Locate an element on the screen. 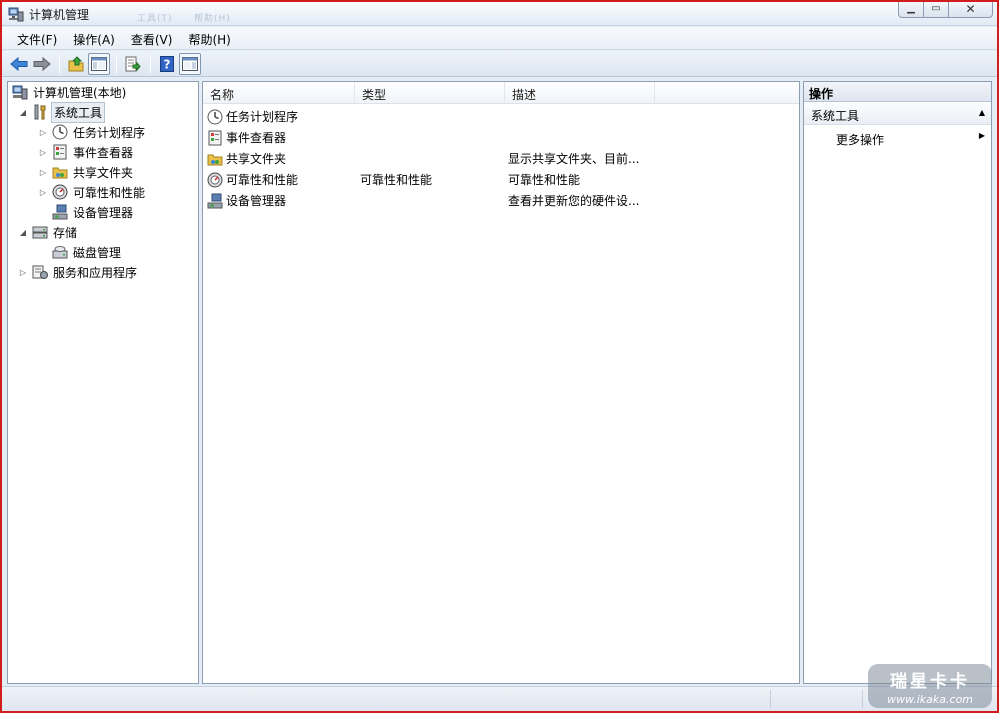 The image size is (999, 713). rising-kaka-watermark: 瑞星卡卡 www.ikaka.com is located at coordinates (930, 686).